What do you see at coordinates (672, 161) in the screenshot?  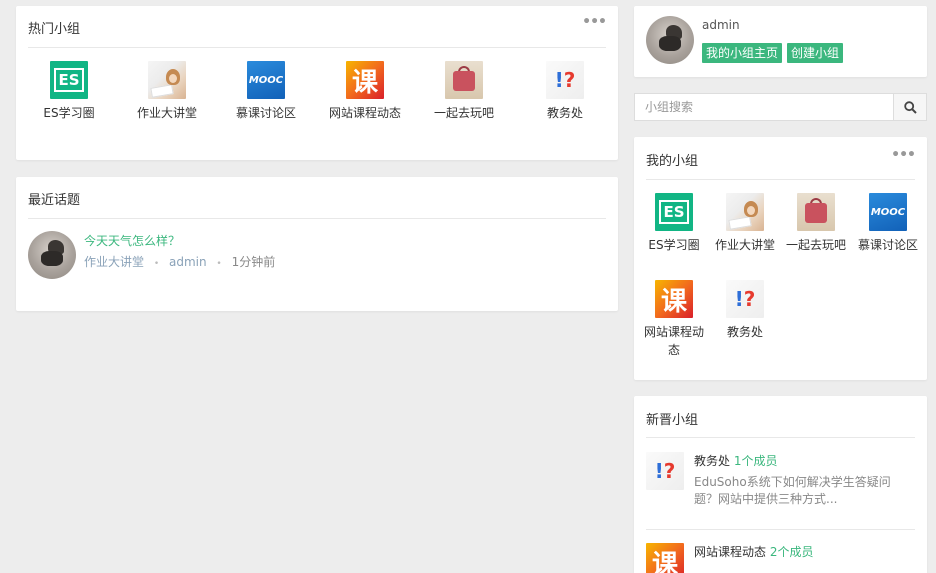 I see `my-groups-title: 我的小组` at bounding box center [672, 161].